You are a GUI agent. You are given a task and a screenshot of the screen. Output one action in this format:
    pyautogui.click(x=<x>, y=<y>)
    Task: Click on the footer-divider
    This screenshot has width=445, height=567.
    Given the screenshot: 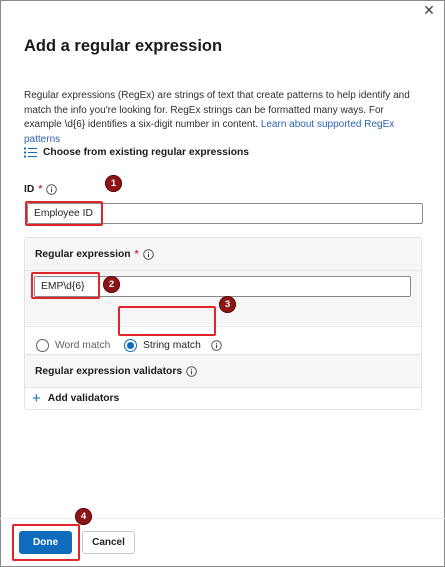 What is the action you would take?
    pyautogui.click(x=222, y=518)
    